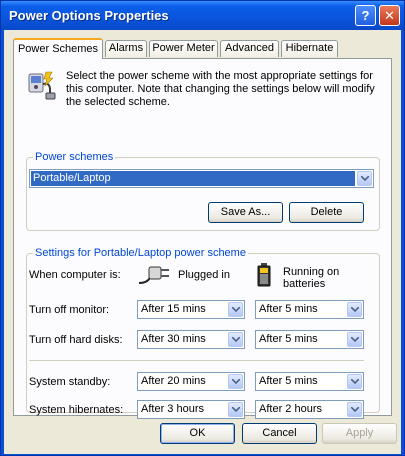  I want to click on standby-battery-value: After 5 mins, so click(288, 381).